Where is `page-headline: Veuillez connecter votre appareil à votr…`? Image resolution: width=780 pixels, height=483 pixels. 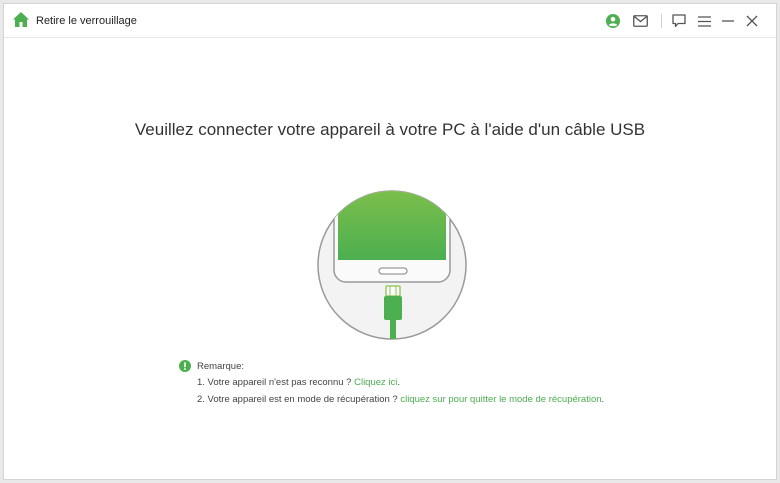
page-headline: Veuillez connecter votre appareil à votr… is located at coordinates (390, 129).